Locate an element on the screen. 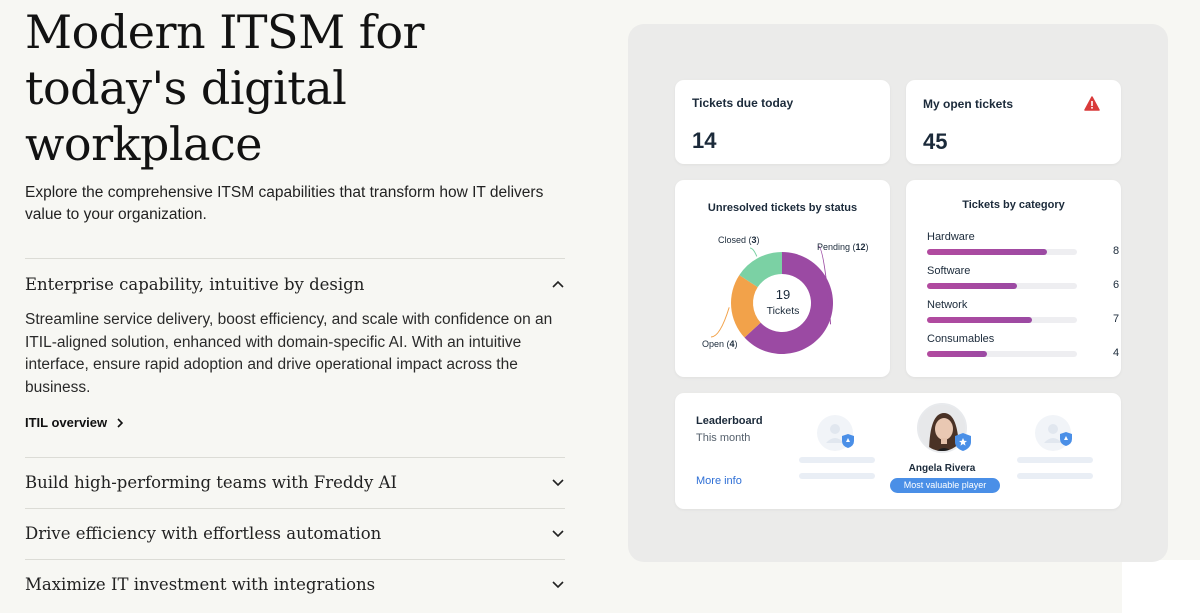  chevron-right-icon is located at coordinates (120, 423).